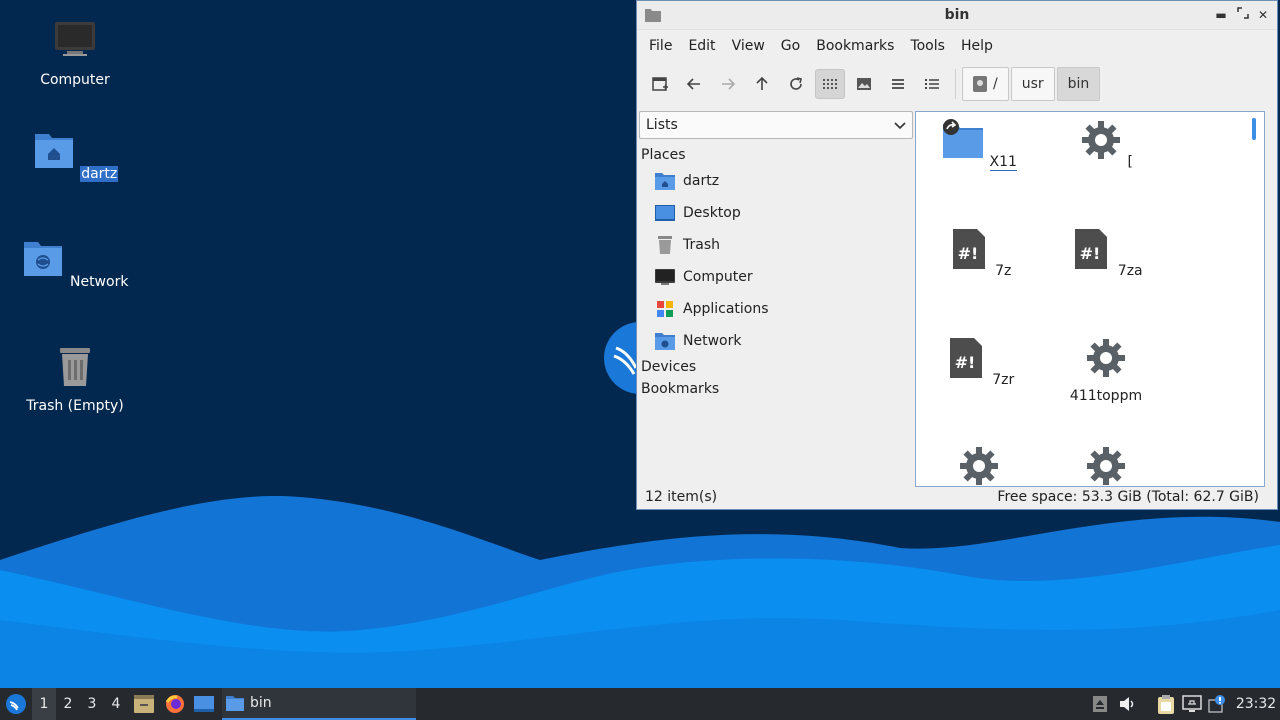 The width and height of the screenshot is (1280, 720). I want to click on menu-edit: Edit, so click(701, 46).